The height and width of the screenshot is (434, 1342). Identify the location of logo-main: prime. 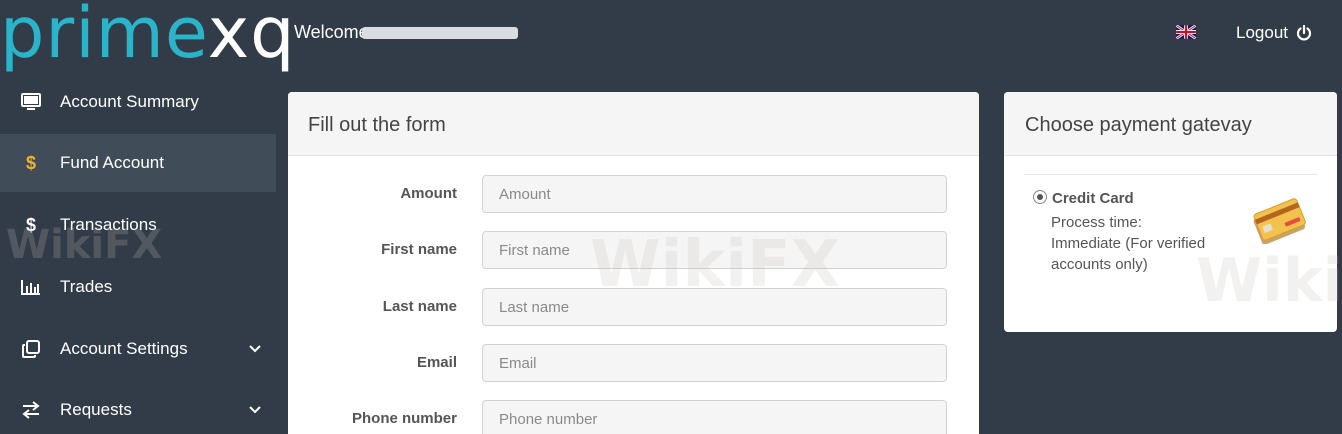
(104, 37).